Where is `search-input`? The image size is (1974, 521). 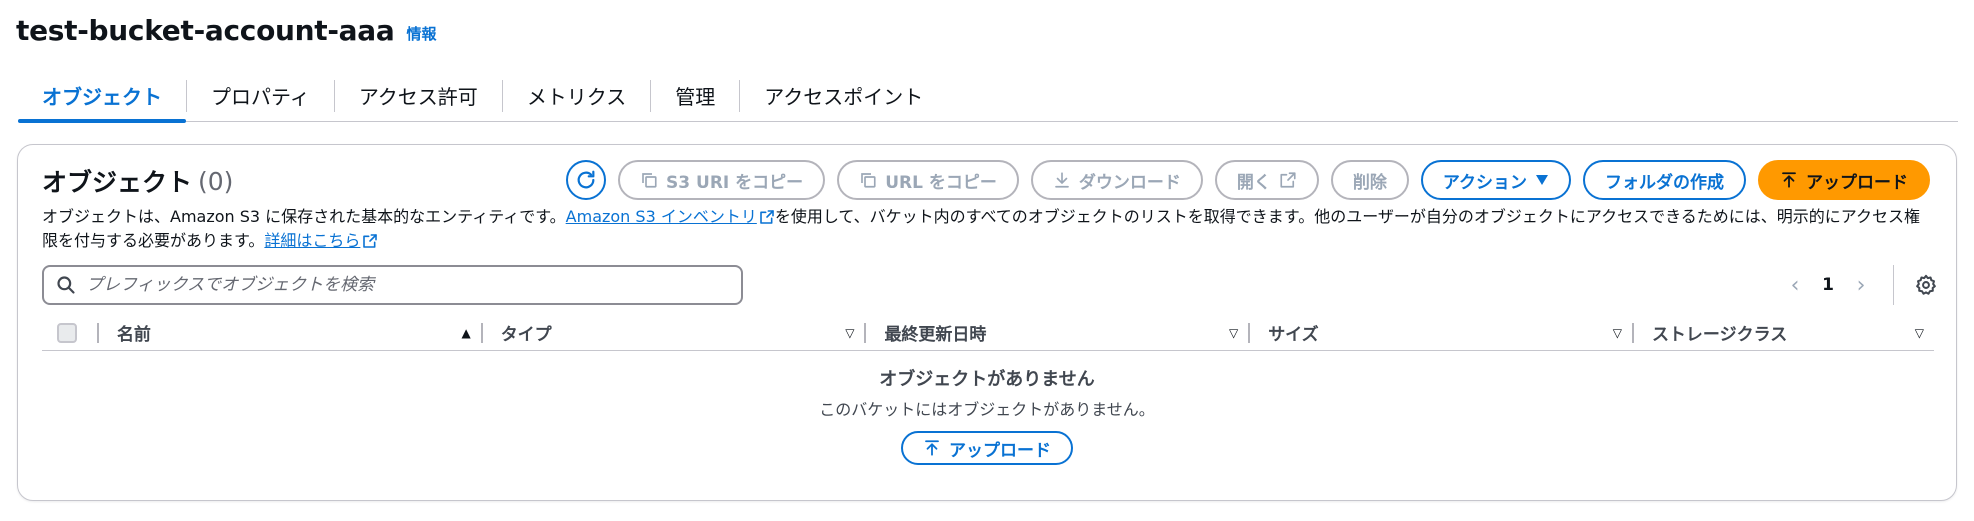 search-input is located at coordinates (407, 285).